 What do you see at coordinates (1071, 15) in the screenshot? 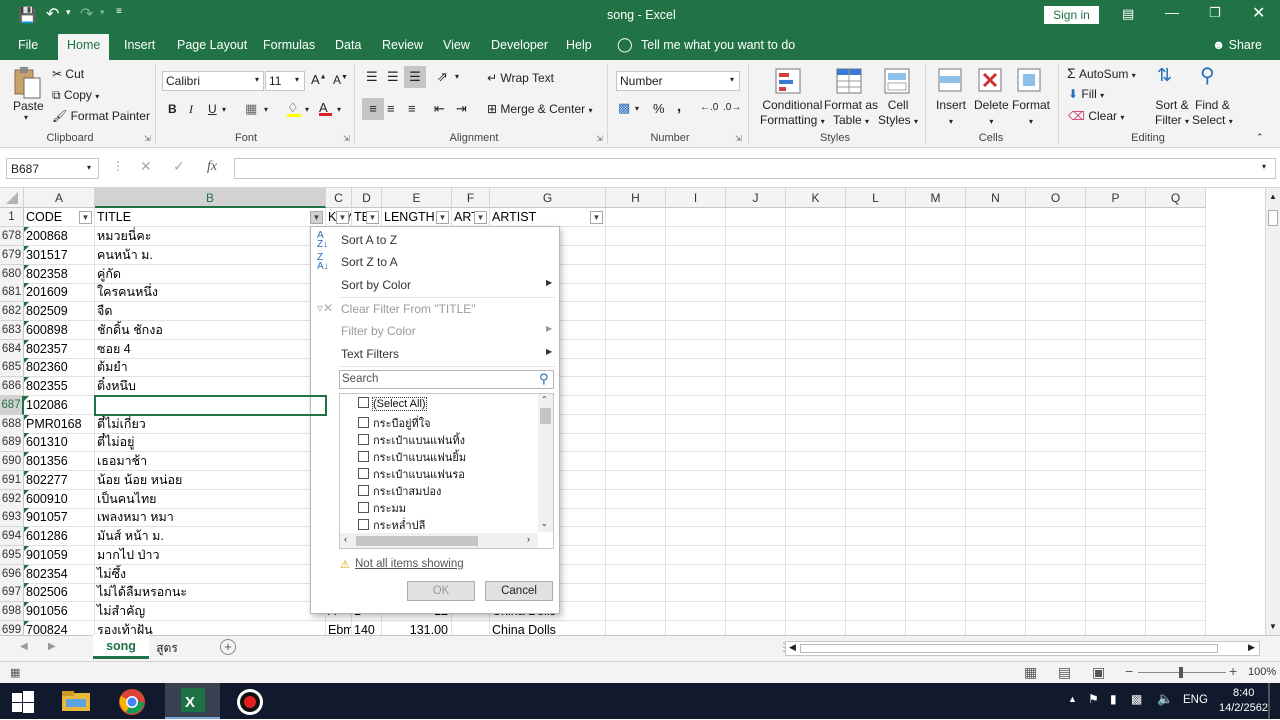
I see `sign-in-button: Sign in` at bounding box center [1071, 15].